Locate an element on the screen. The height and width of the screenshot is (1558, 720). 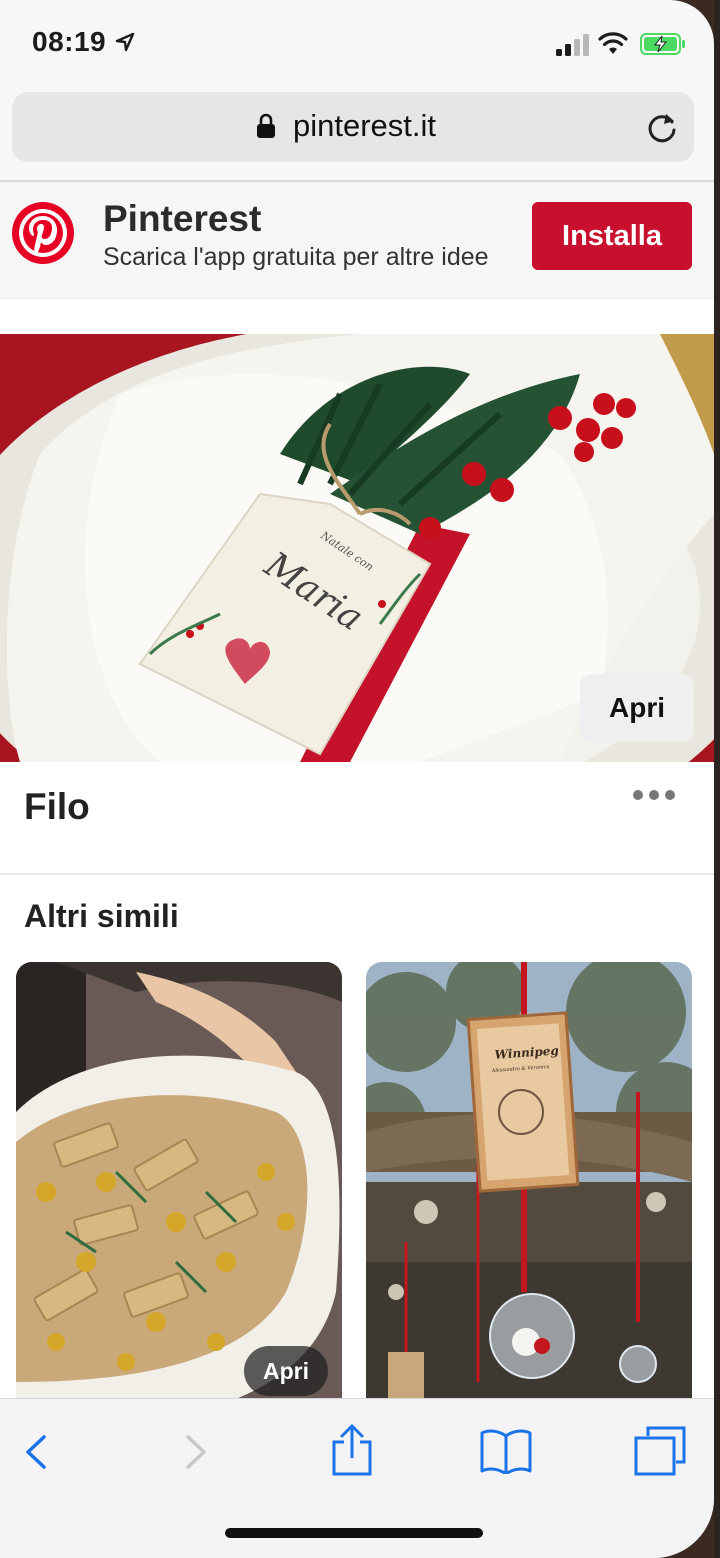
share-icon is located at coordinates (352, 1450).